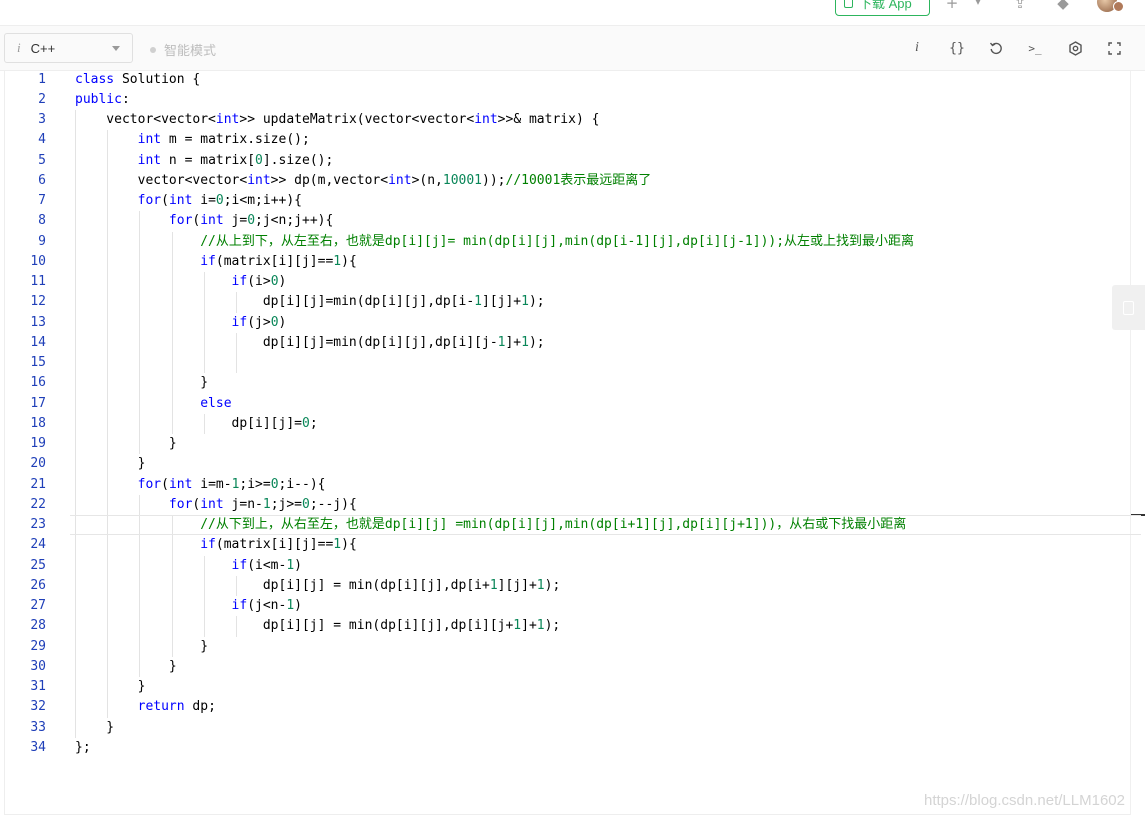  I want to click on code-line: class Solution {, so click(137, 80).